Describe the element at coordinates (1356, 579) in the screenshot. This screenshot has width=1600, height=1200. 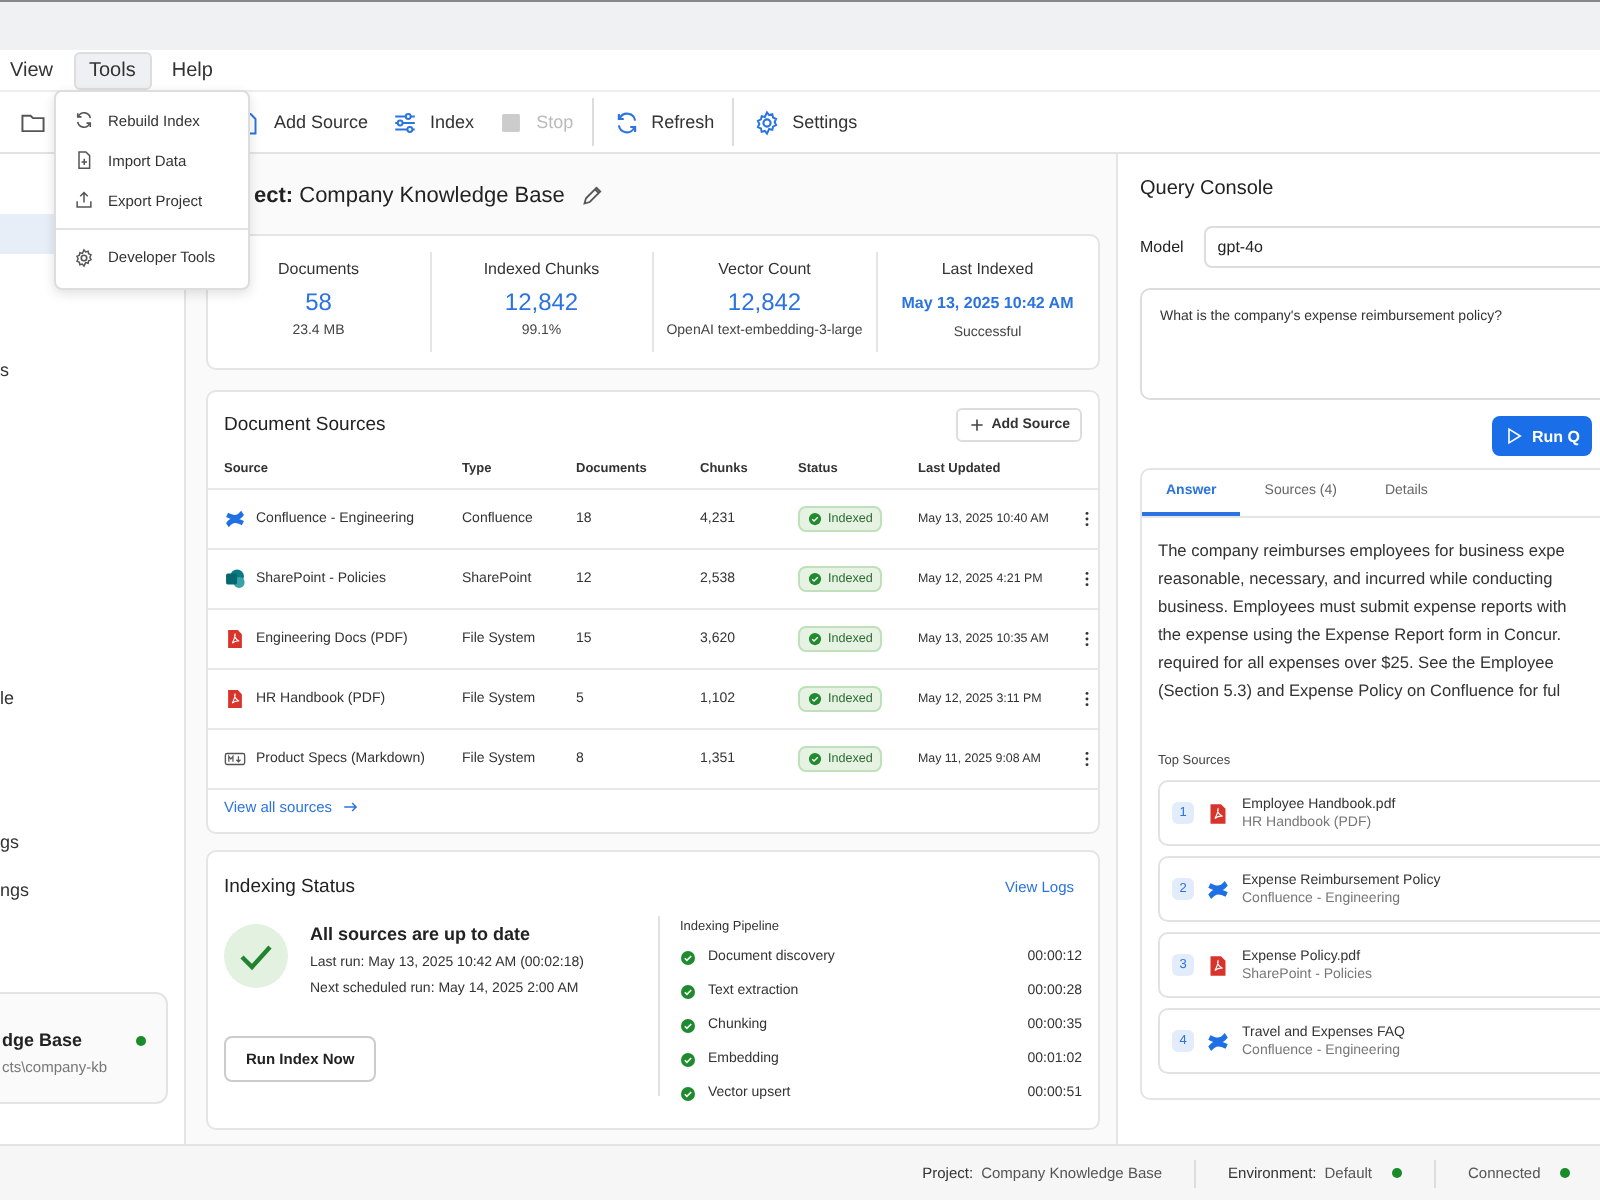
I see `answer-text: reasonable, necessary, and incurred while conducting` at that location.